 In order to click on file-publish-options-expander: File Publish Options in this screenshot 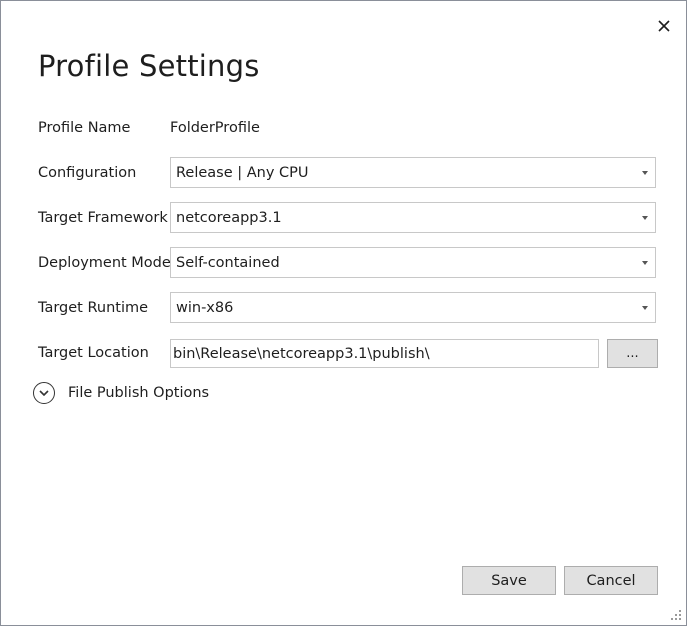, I will do `click(121, 393)`.